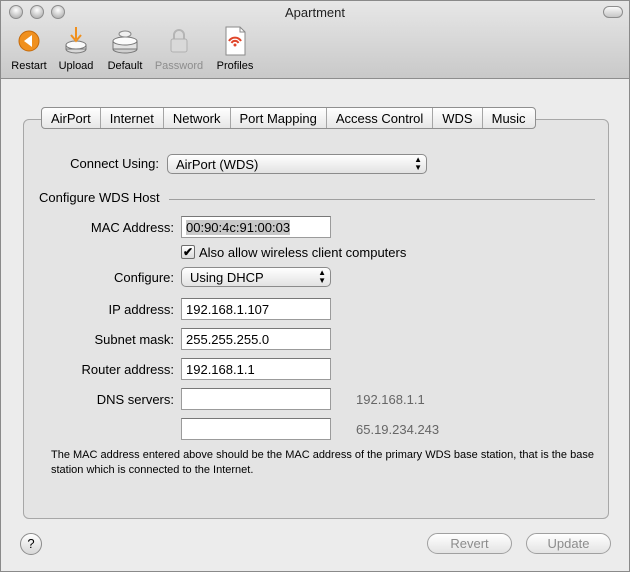 This screenshot has height=572, width=630. I want to click on subnet-mask-field: 255.255.255.0, so click(256, 339).